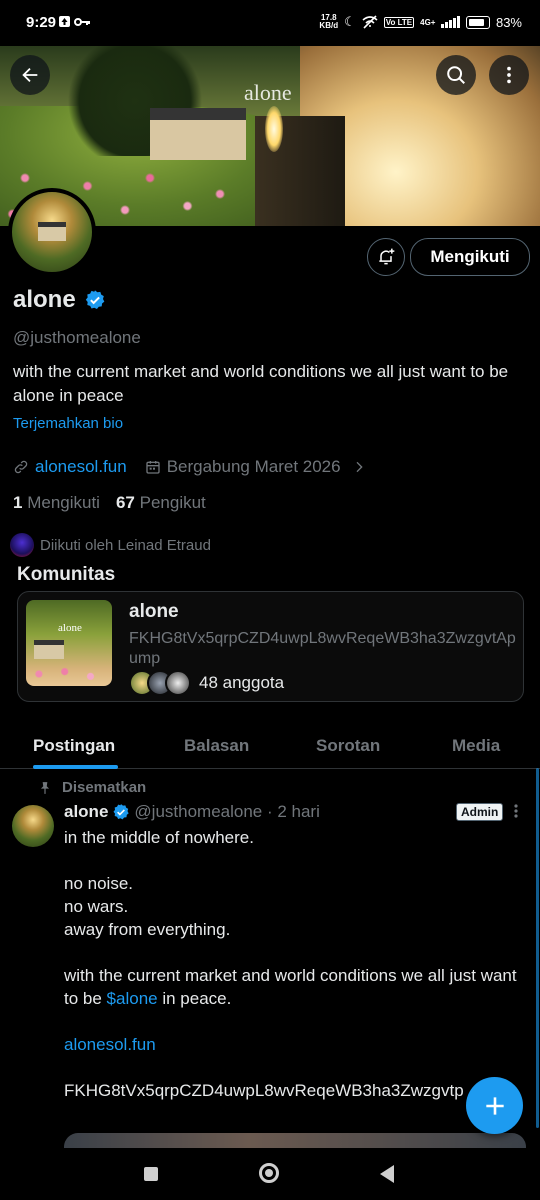  I want to click on recents-button, so click(151, 1174).